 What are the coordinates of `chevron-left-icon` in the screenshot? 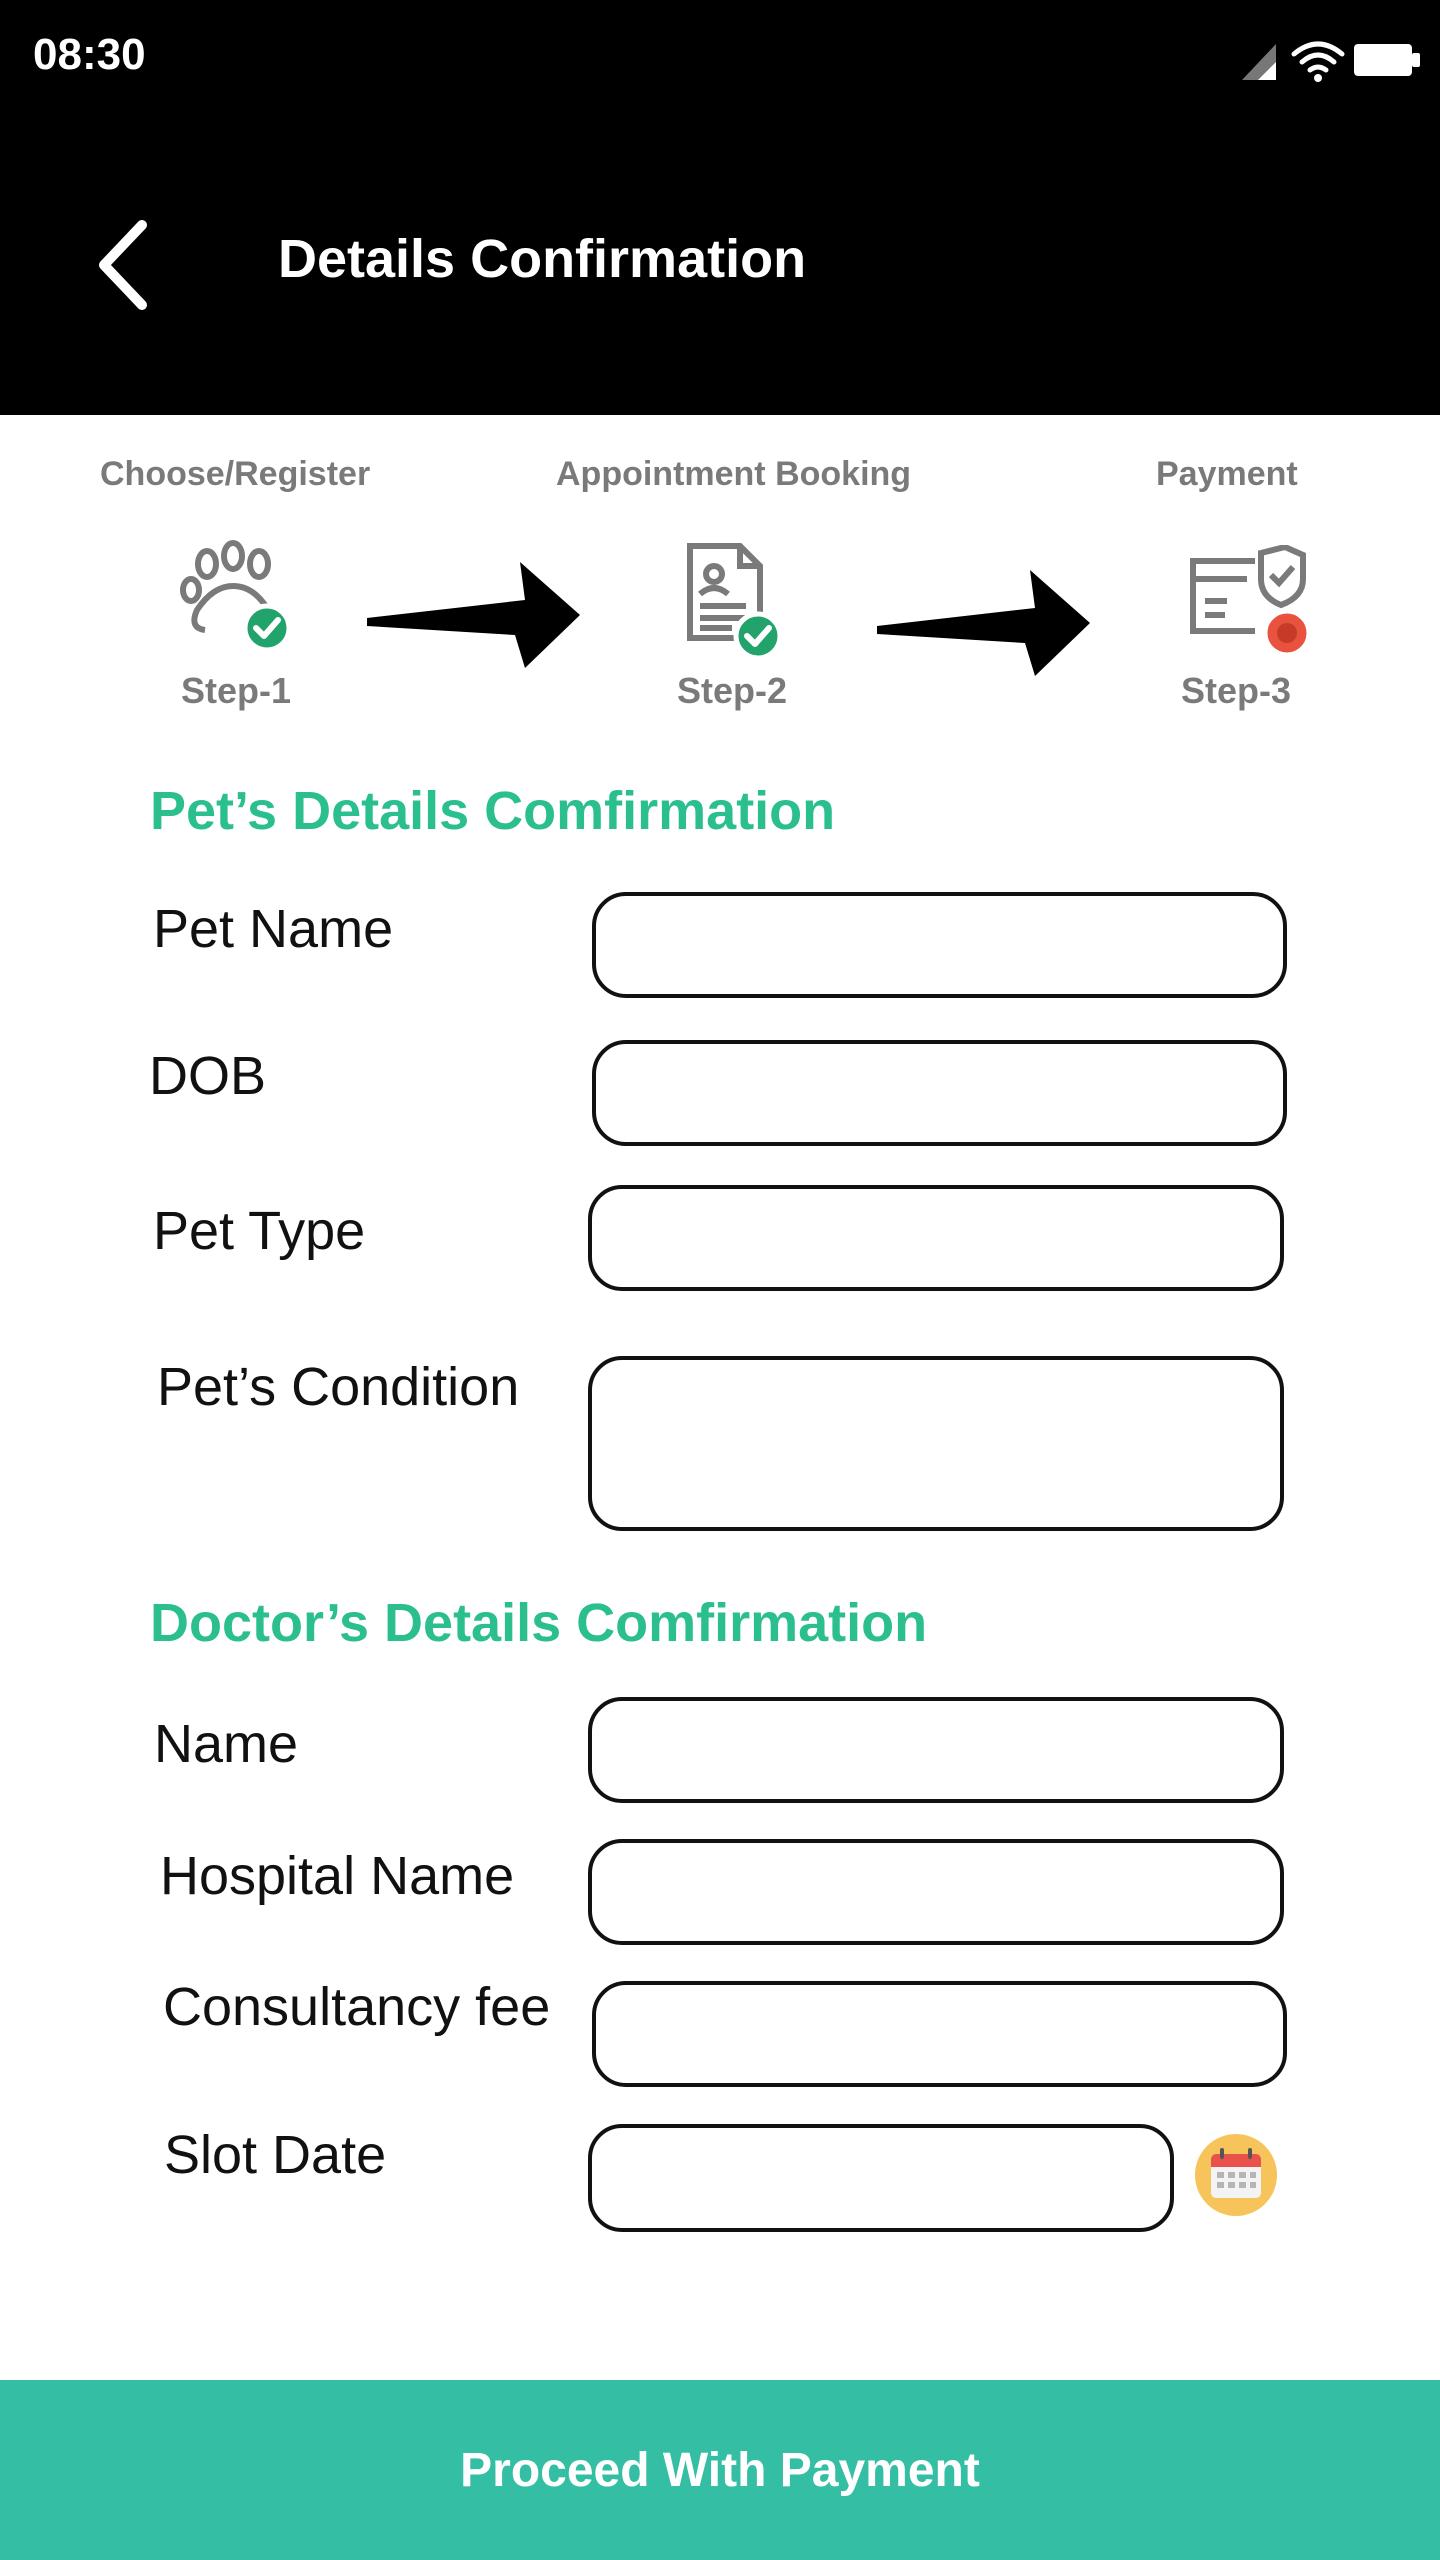 It's located at (123, 265).